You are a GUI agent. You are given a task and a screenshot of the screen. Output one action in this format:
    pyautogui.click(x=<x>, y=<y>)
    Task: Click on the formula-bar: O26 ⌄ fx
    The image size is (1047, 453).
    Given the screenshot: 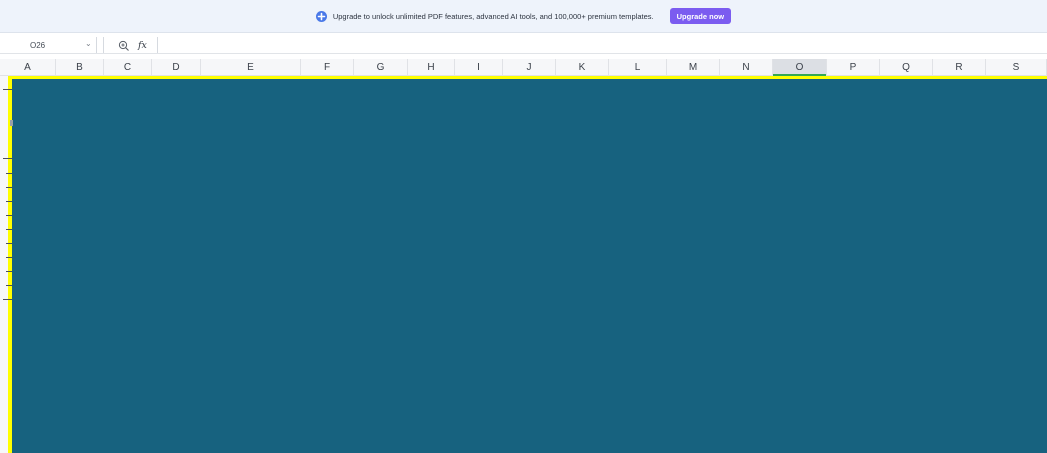 What is the action you would take?
    pyautogui.click(x=523, y=45)
    